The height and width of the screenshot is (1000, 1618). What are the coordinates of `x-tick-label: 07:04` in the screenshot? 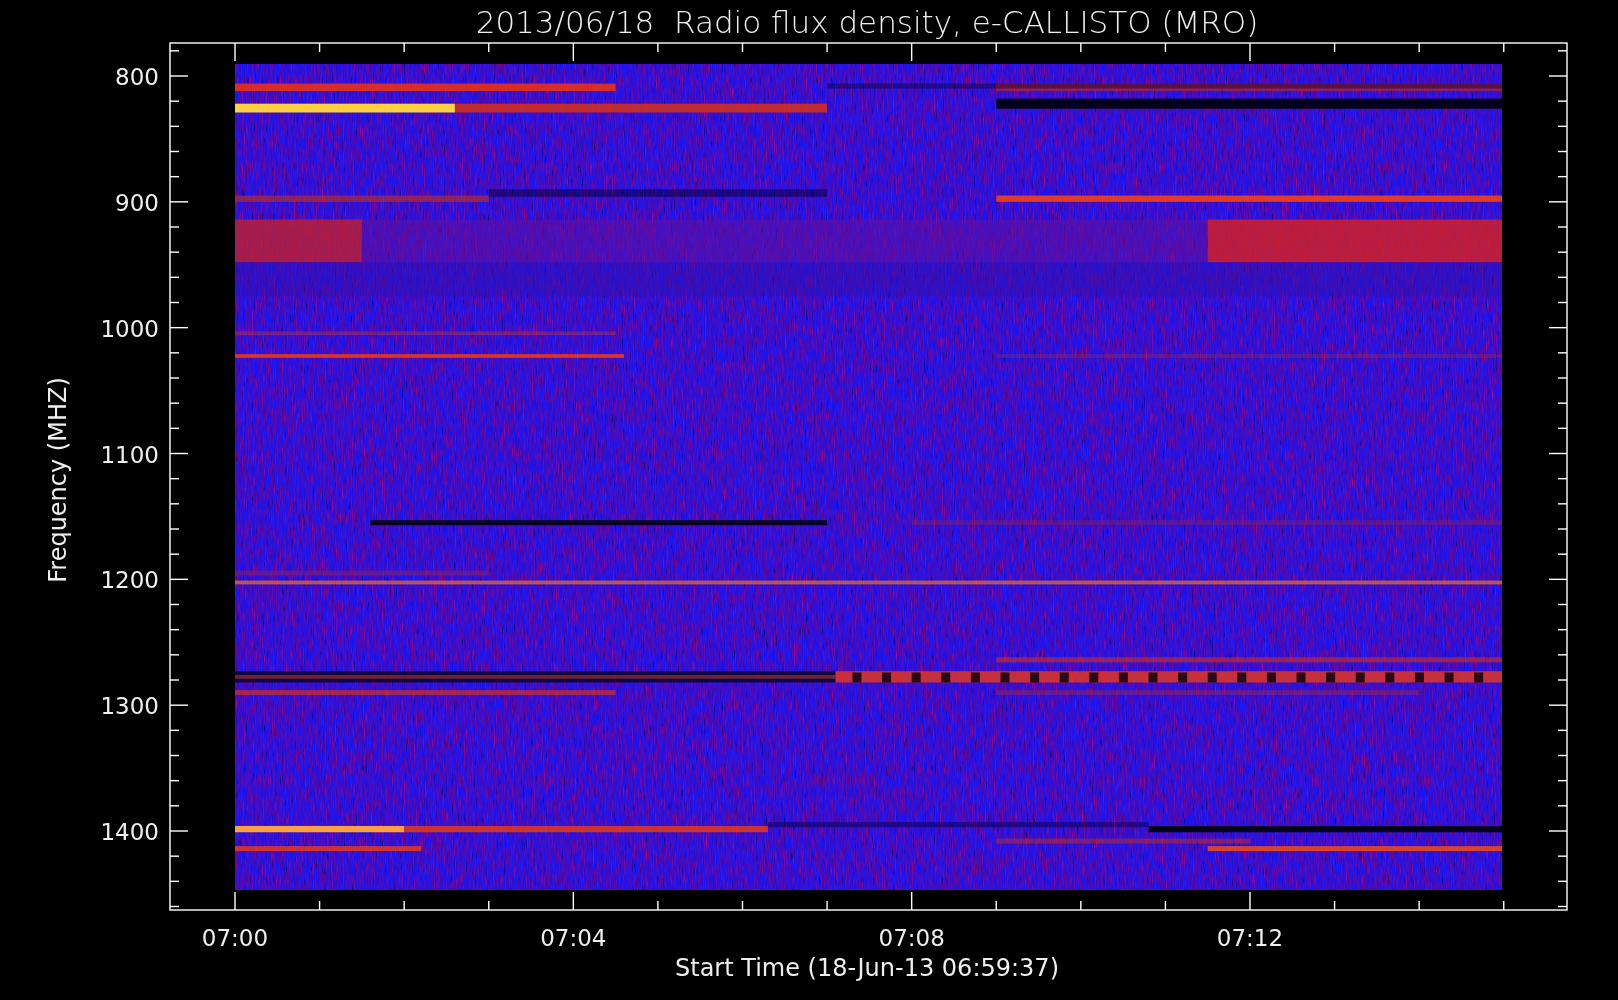 It's located at (573, 938).